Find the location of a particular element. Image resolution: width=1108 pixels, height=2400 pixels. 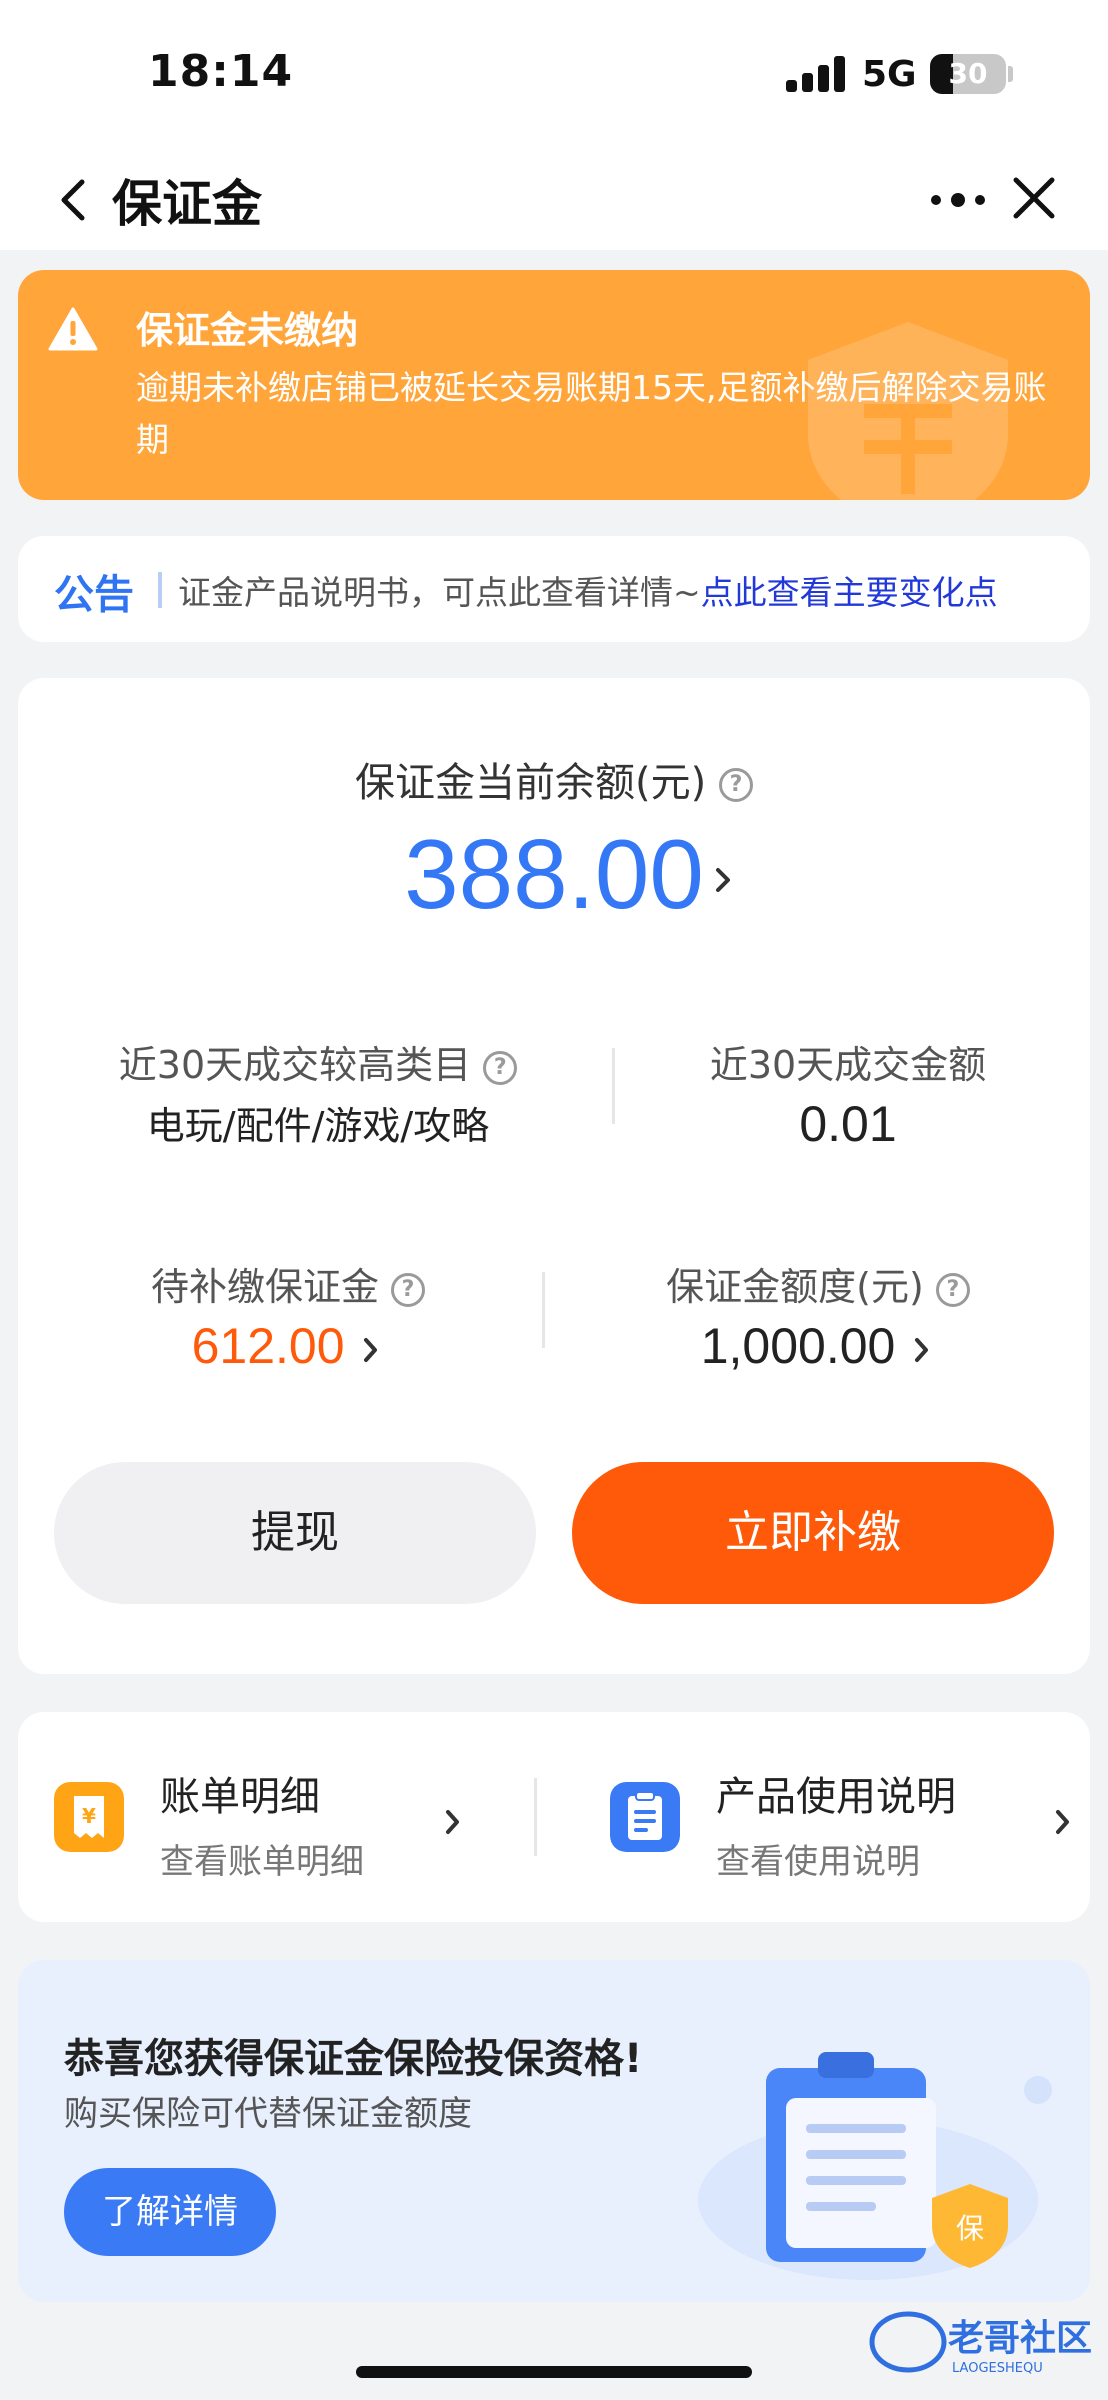

warning-description: 逾期未补缴店铺已被延长交易账期15天,足额补缴后解除交易账期 is located at coordinates (591, 413).